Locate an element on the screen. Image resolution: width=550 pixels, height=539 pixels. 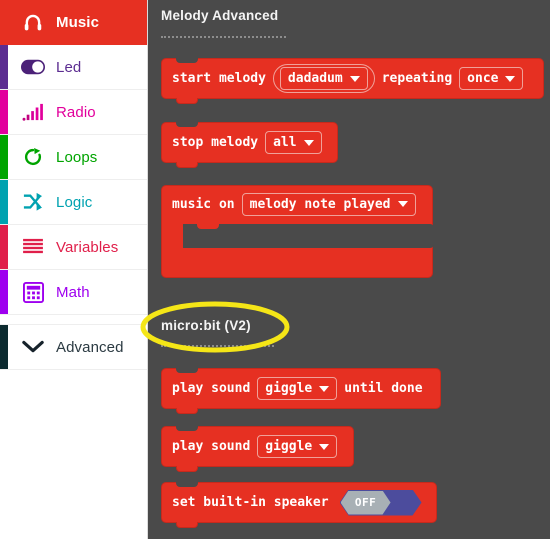
sidebar-item-music: Music is located at coordinates (73, 22).